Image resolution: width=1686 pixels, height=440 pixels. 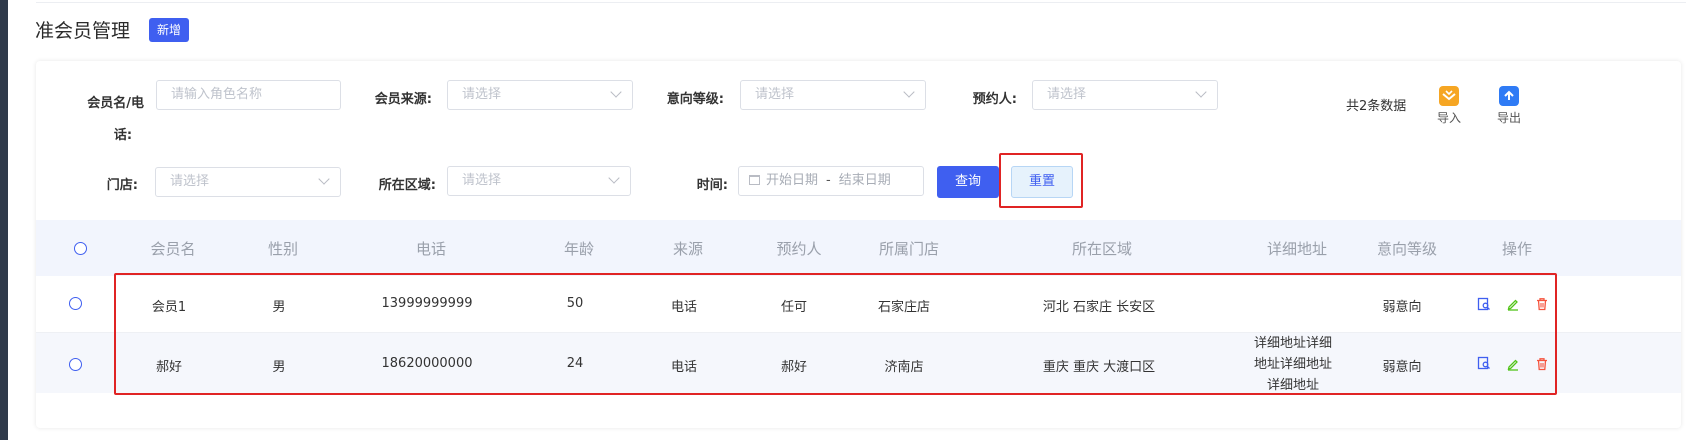 I want to click on source-select: 请选择, so click(x=540, y=95).